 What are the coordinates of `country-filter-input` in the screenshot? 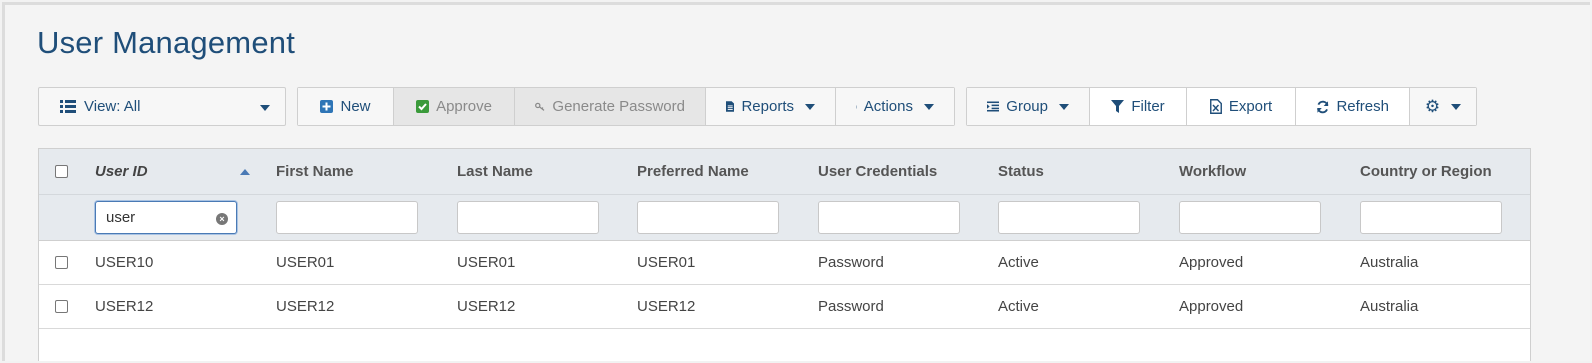 It's located at (1431, 217).